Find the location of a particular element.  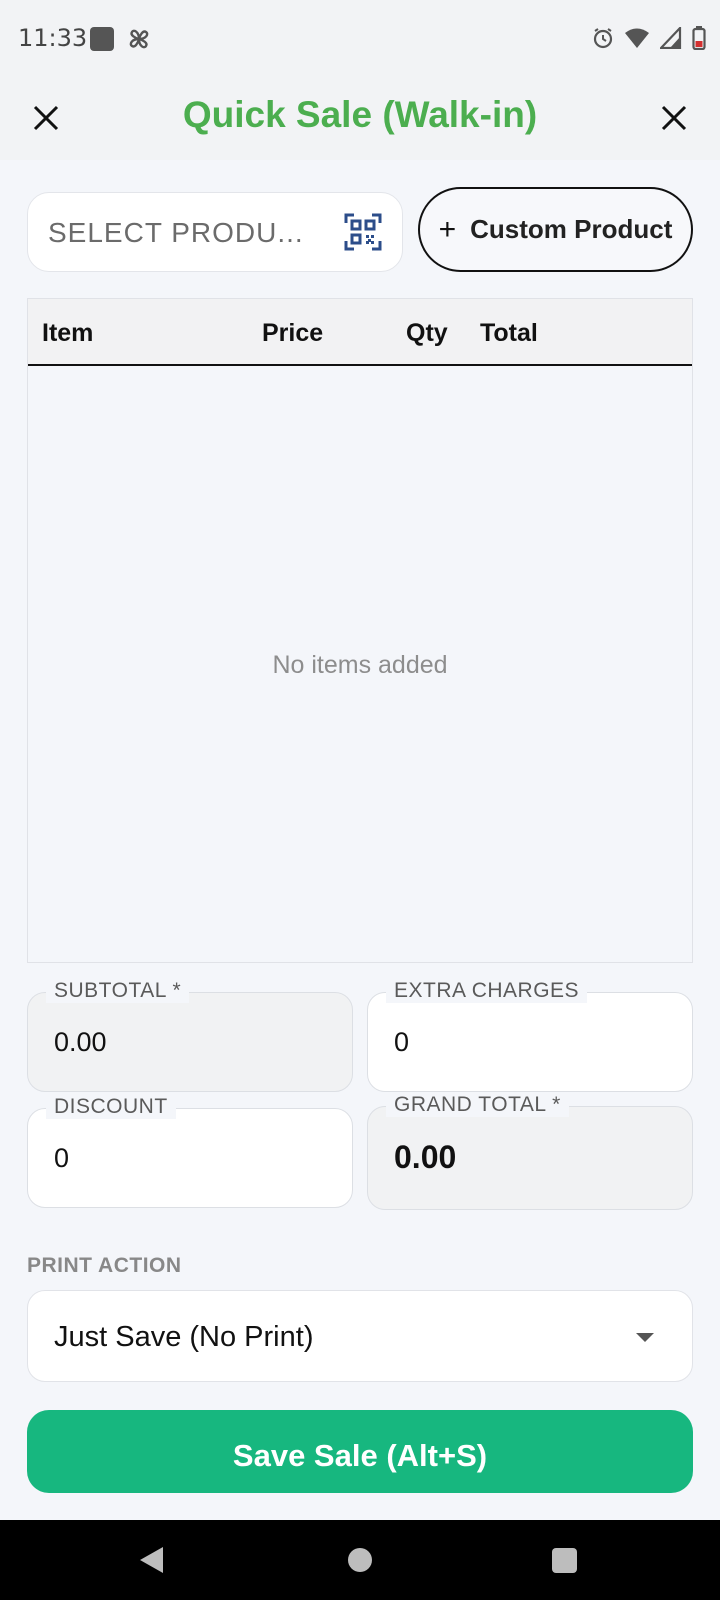

grand-total-value: 0.00 is located at coordinates (425, 1157).